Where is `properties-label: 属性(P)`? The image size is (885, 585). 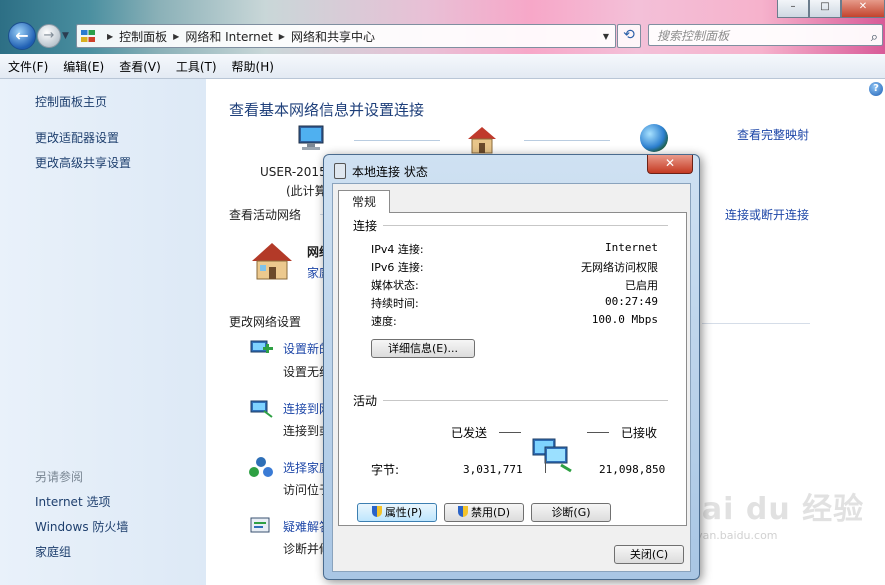 properties-label: 属性(P) is located at coordinates (403, 512).